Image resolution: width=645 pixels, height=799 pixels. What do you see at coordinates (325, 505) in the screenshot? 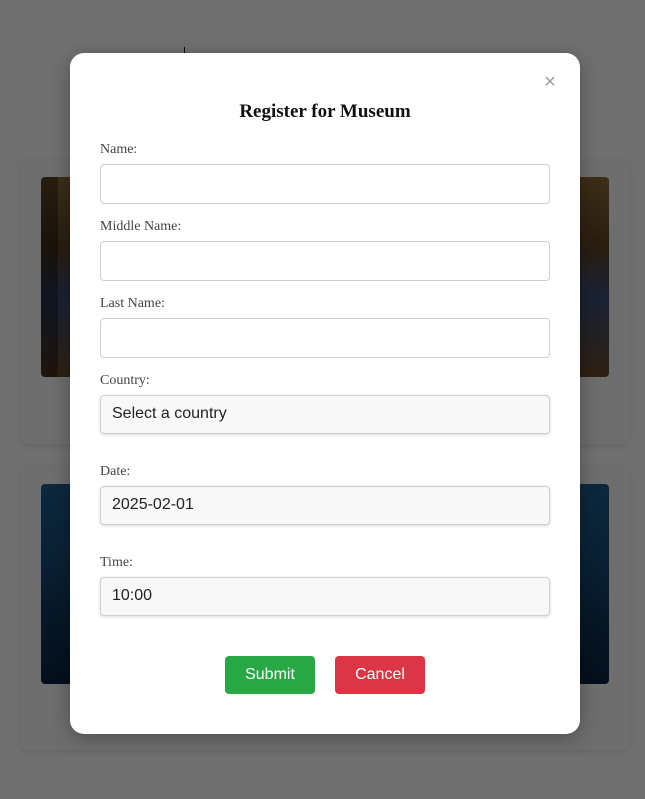
I see `date-input: 2025-02-01` at bounding box center [325, 505].